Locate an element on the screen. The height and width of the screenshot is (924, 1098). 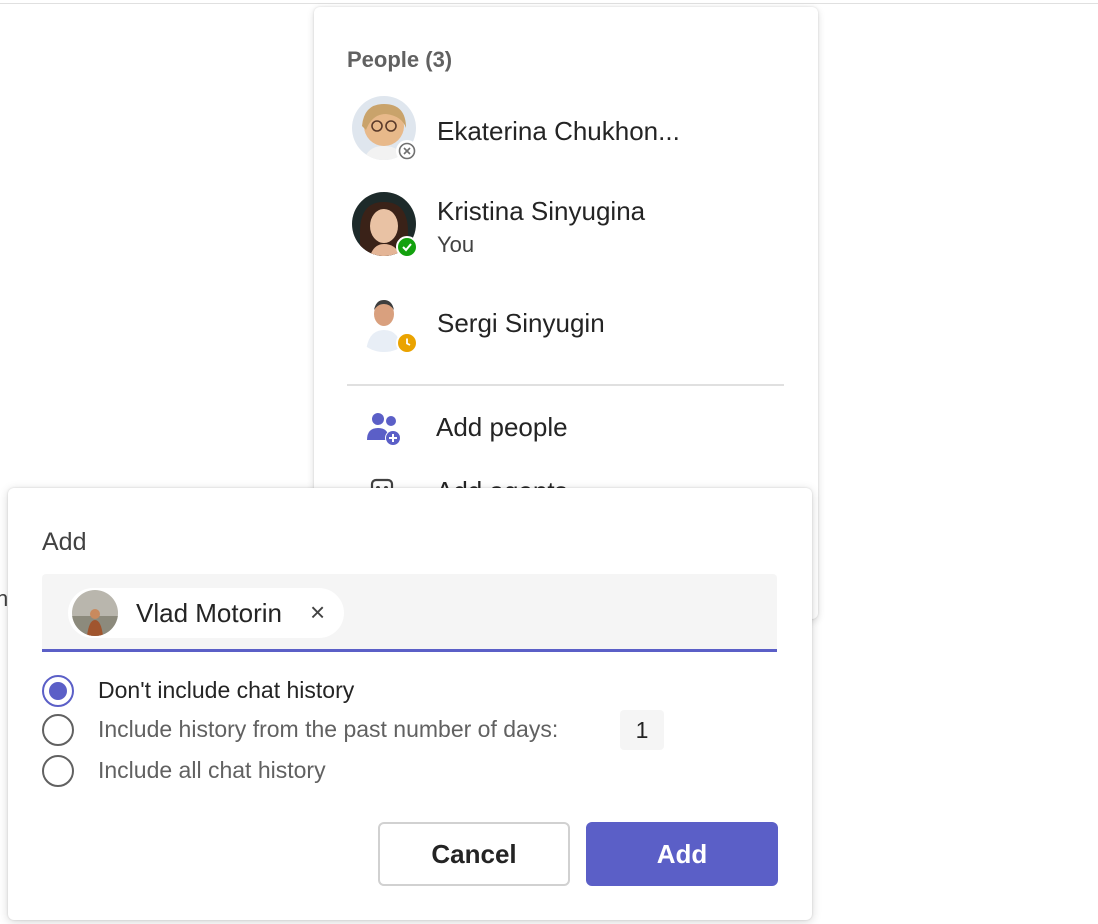
away-icon is located at coordinates (407, 343).